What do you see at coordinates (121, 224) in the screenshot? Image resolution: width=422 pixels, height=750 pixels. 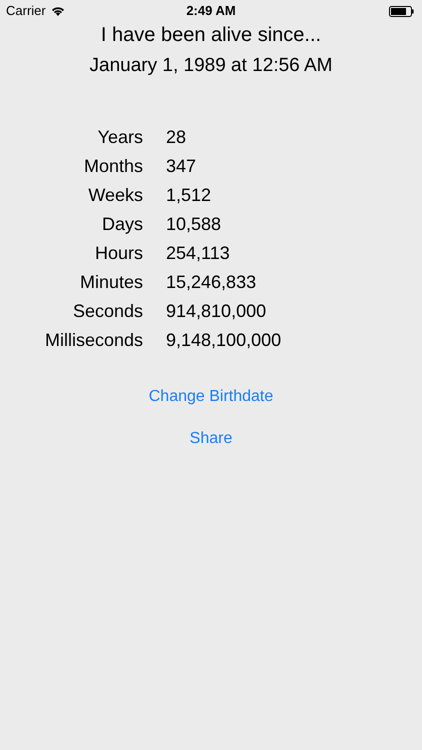 I see `stat-label: Days` at bounding box center [121, 224].